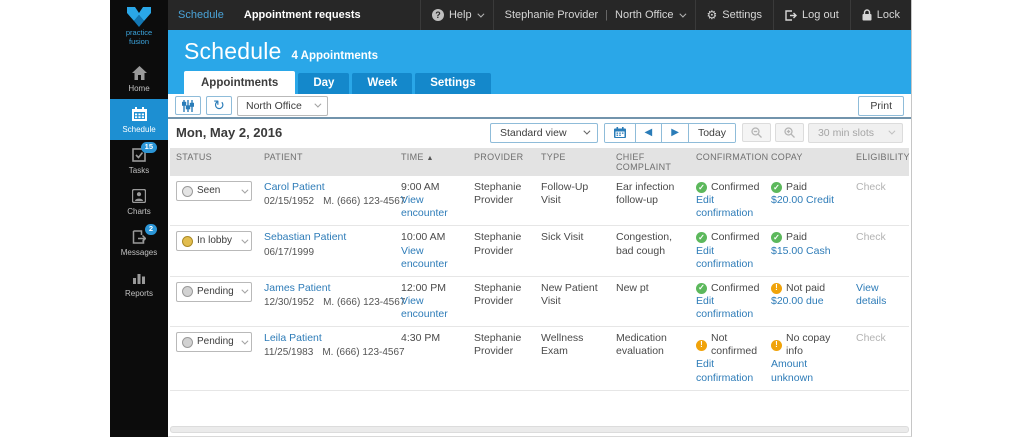  What do you see at coordinates (289, 252) in the screenshot?
I see `patient-details: 06/17/1999` at bounding box center [289, 252].